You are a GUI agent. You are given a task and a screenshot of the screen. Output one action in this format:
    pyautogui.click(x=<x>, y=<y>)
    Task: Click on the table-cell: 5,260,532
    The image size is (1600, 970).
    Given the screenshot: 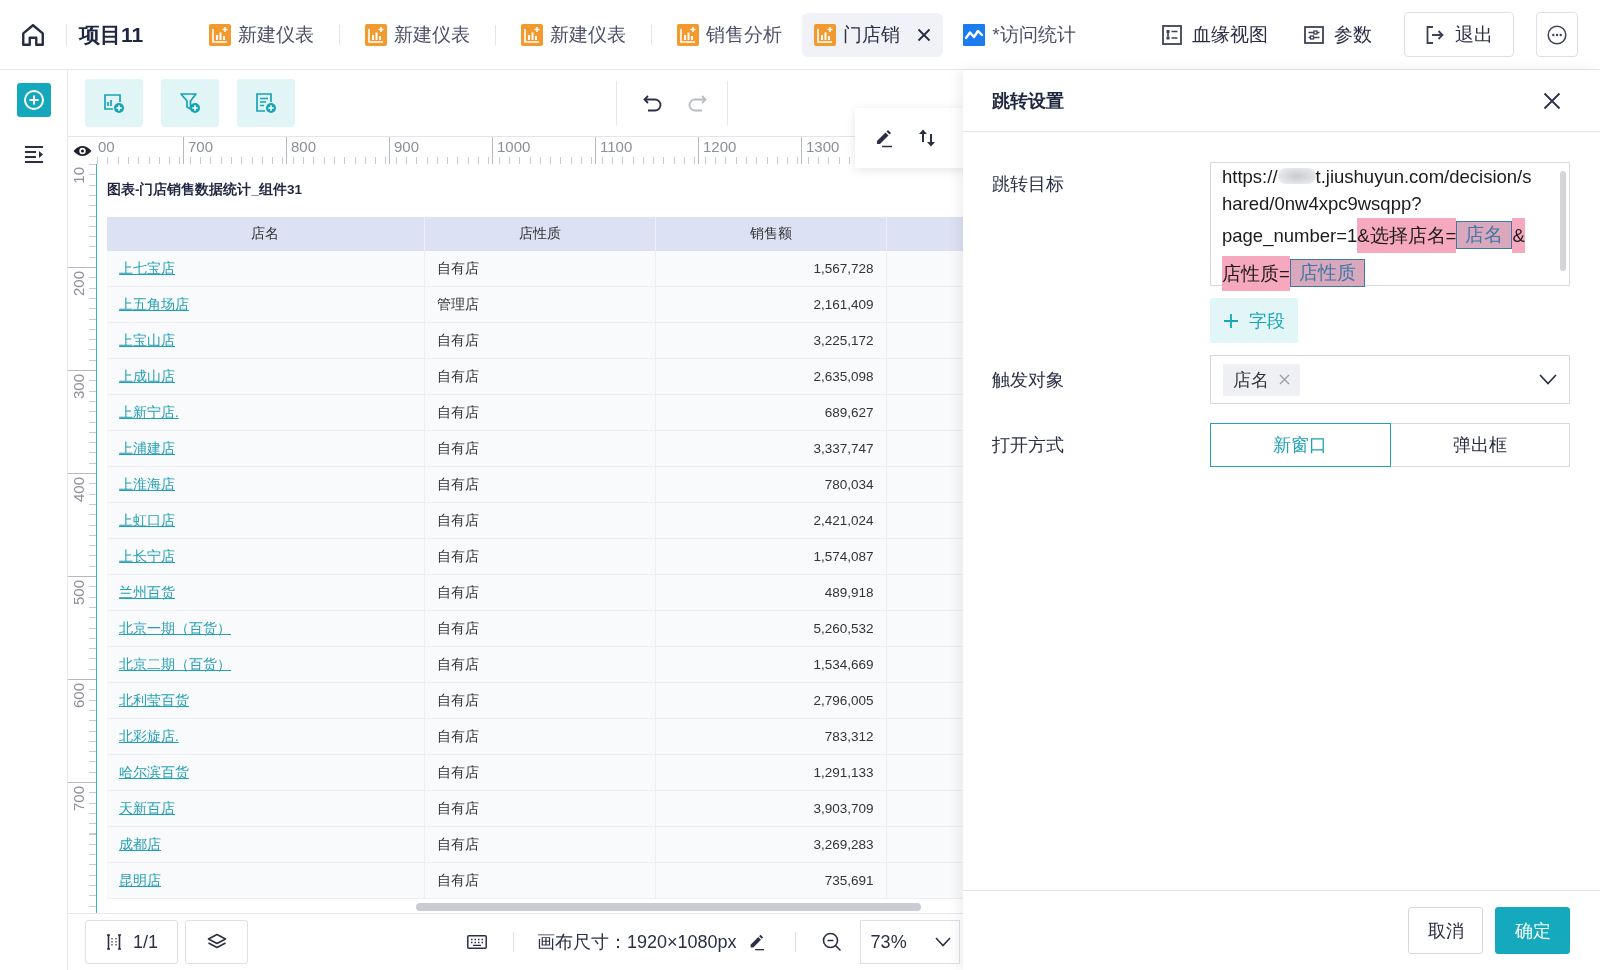 What is the action you would take?
    pyautogui.click(x=770, y=628)
    